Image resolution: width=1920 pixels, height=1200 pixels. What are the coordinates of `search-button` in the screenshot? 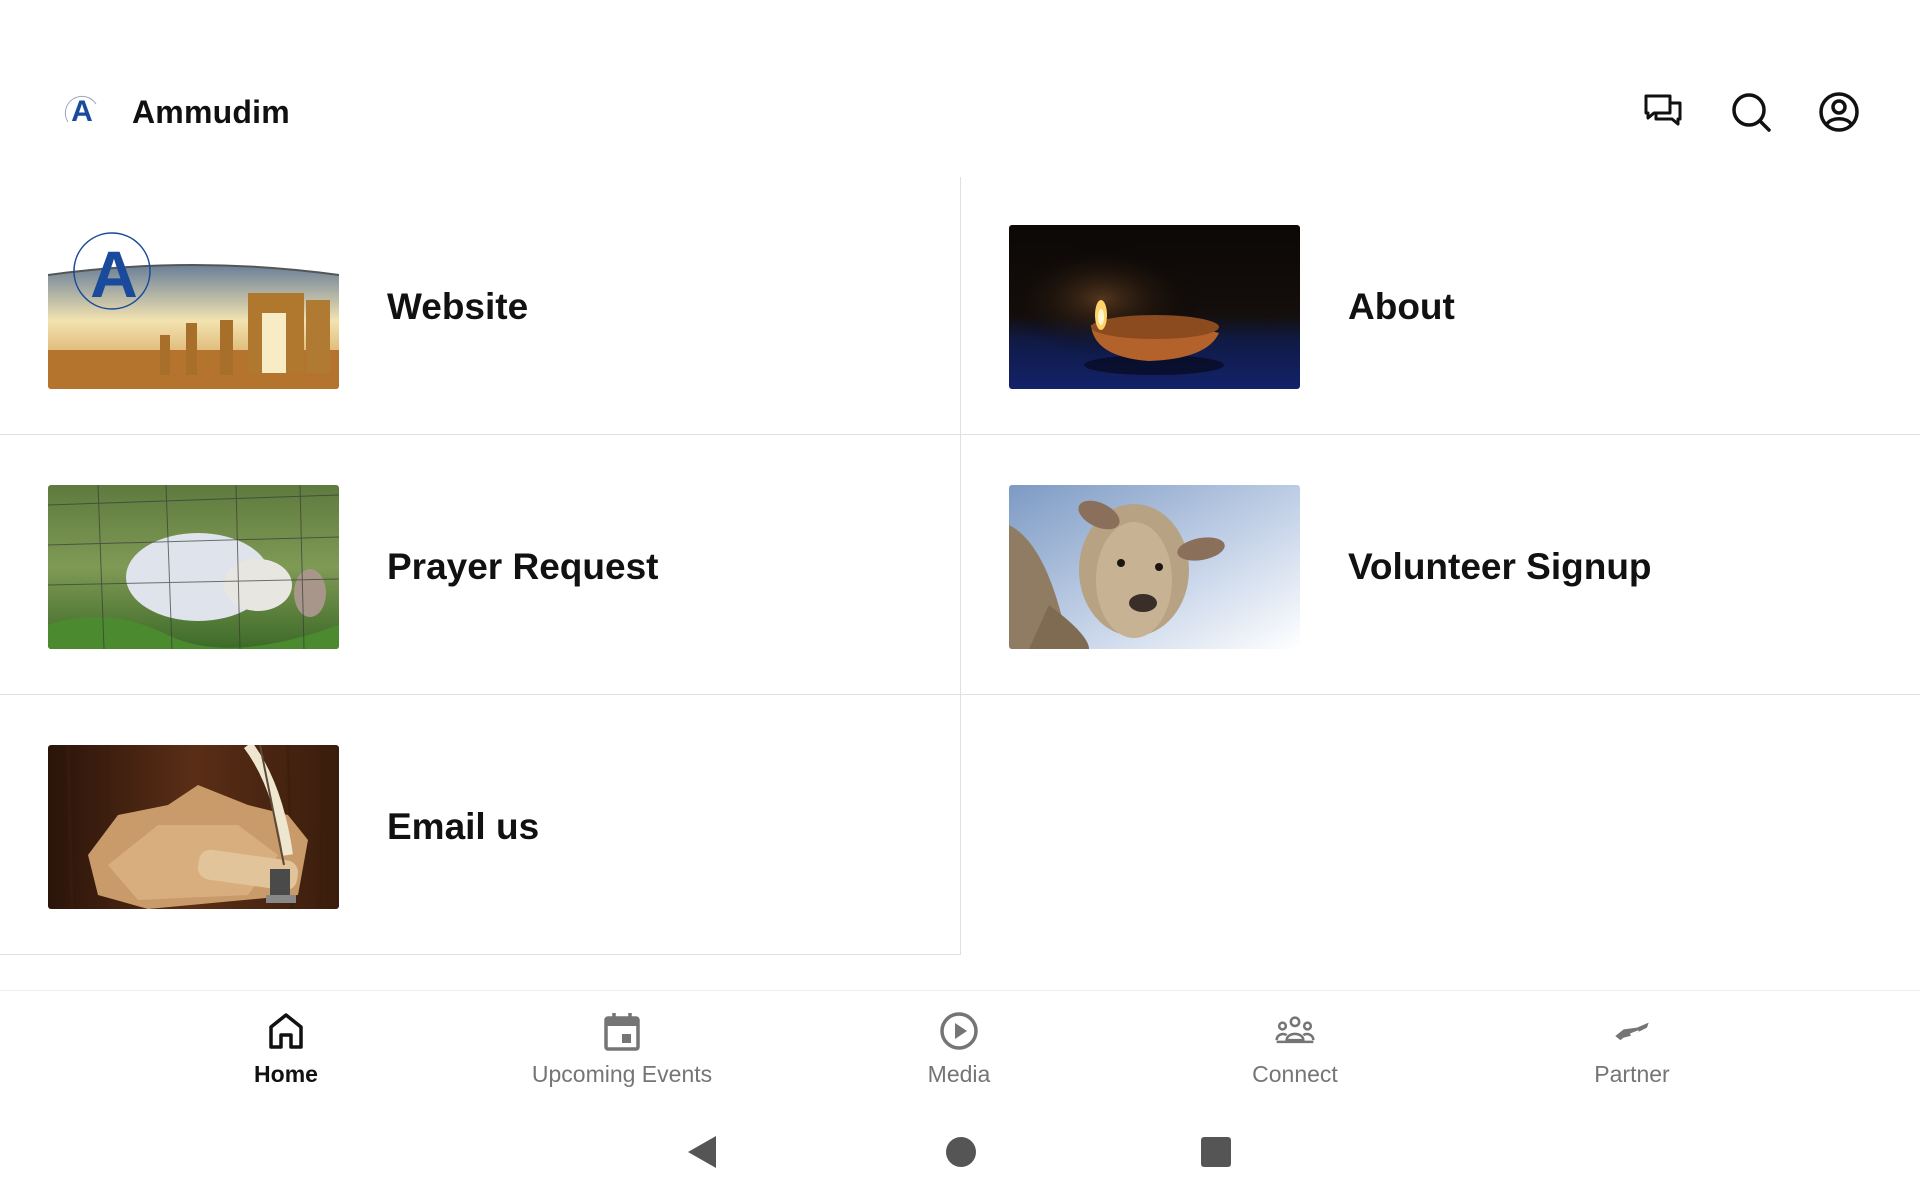 It's located at (1751, 112).